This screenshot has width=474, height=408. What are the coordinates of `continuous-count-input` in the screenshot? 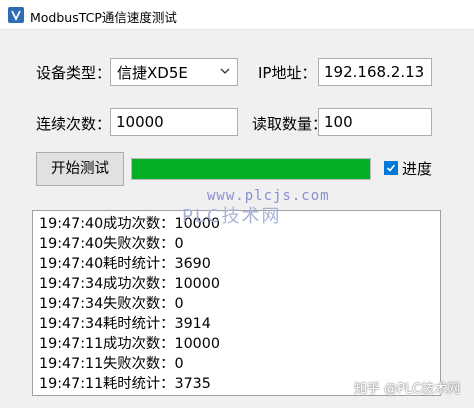 It's located at (174, 122).